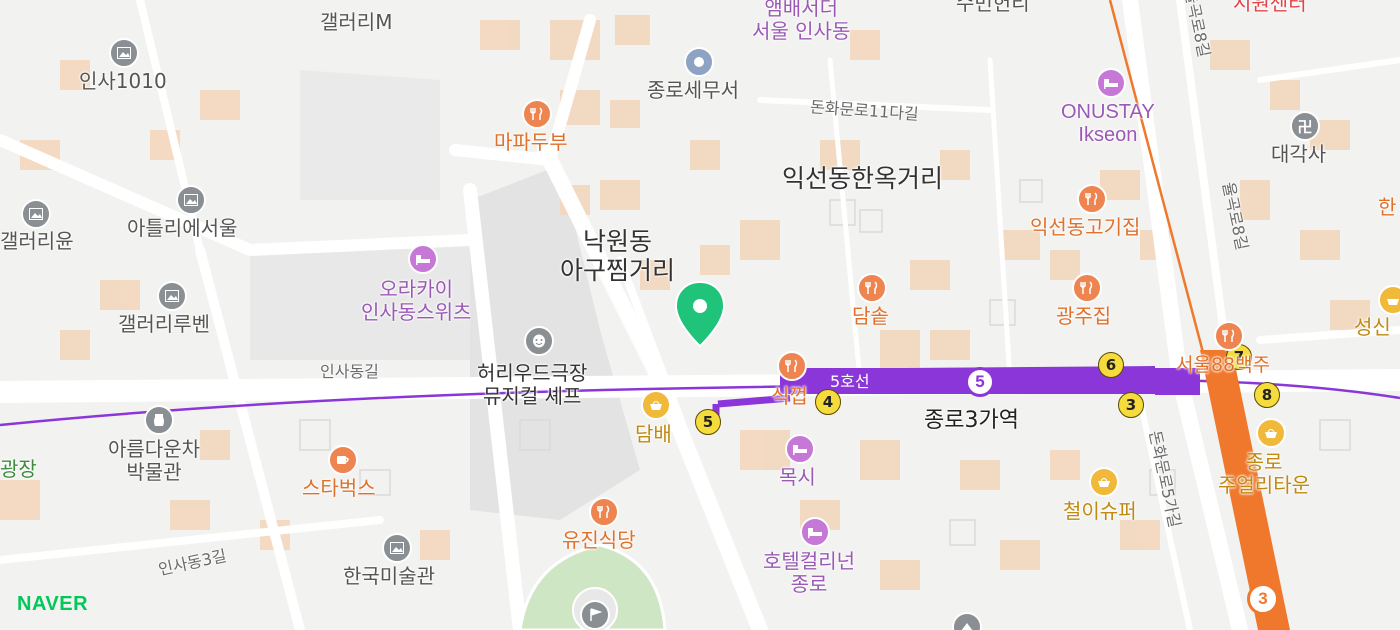  Describe the element at coordinates (37, 241) in the screenshot. I see `poi-label: 갤러리윤` at that location.